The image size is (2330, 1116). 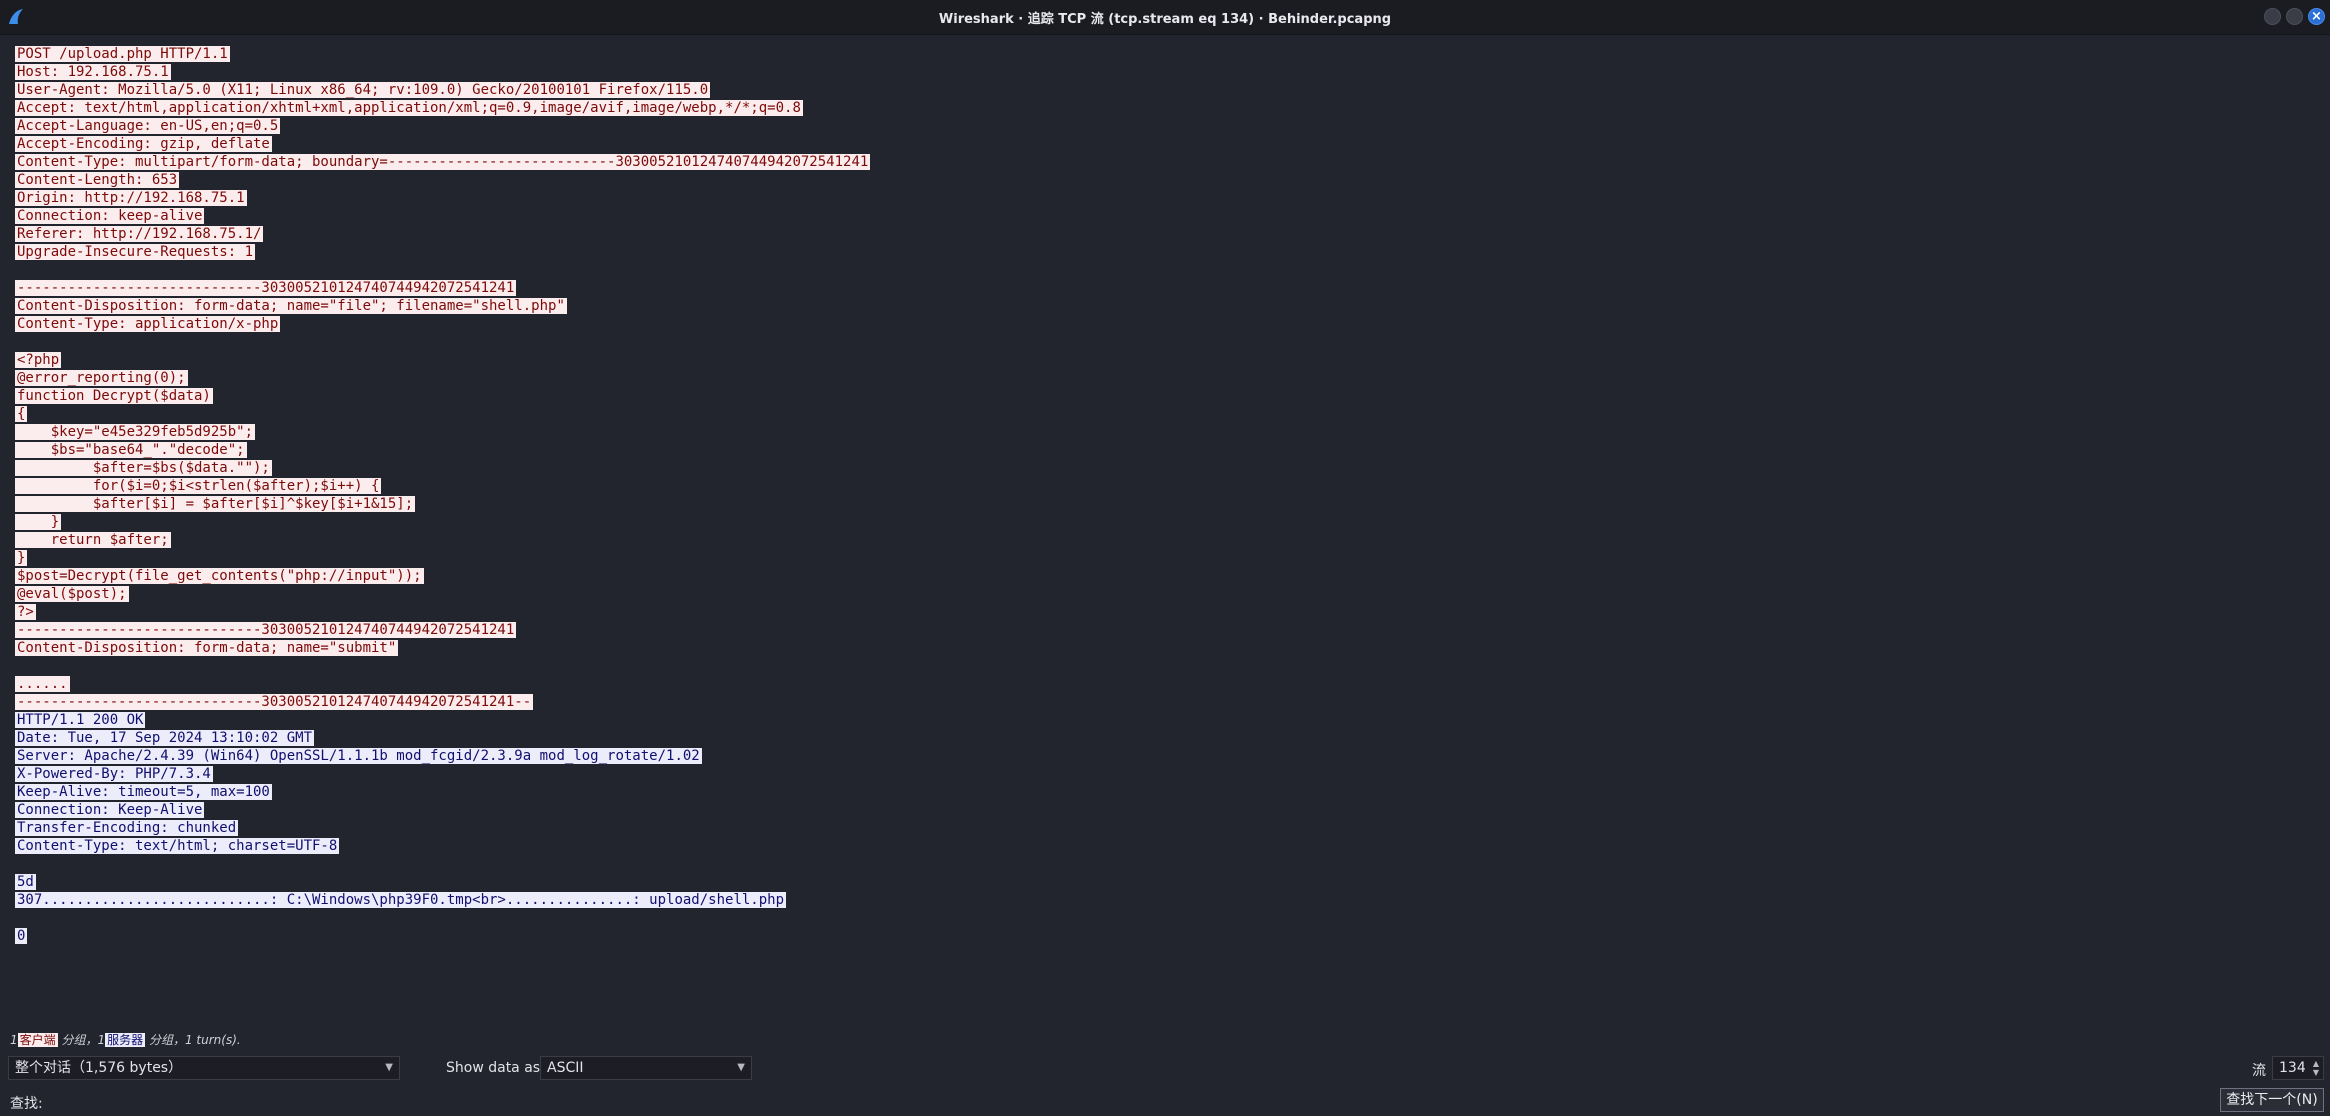 I want to click on stream-line: Keep-Alive: timeout=5, max=100, so click(x=1166, y=792).